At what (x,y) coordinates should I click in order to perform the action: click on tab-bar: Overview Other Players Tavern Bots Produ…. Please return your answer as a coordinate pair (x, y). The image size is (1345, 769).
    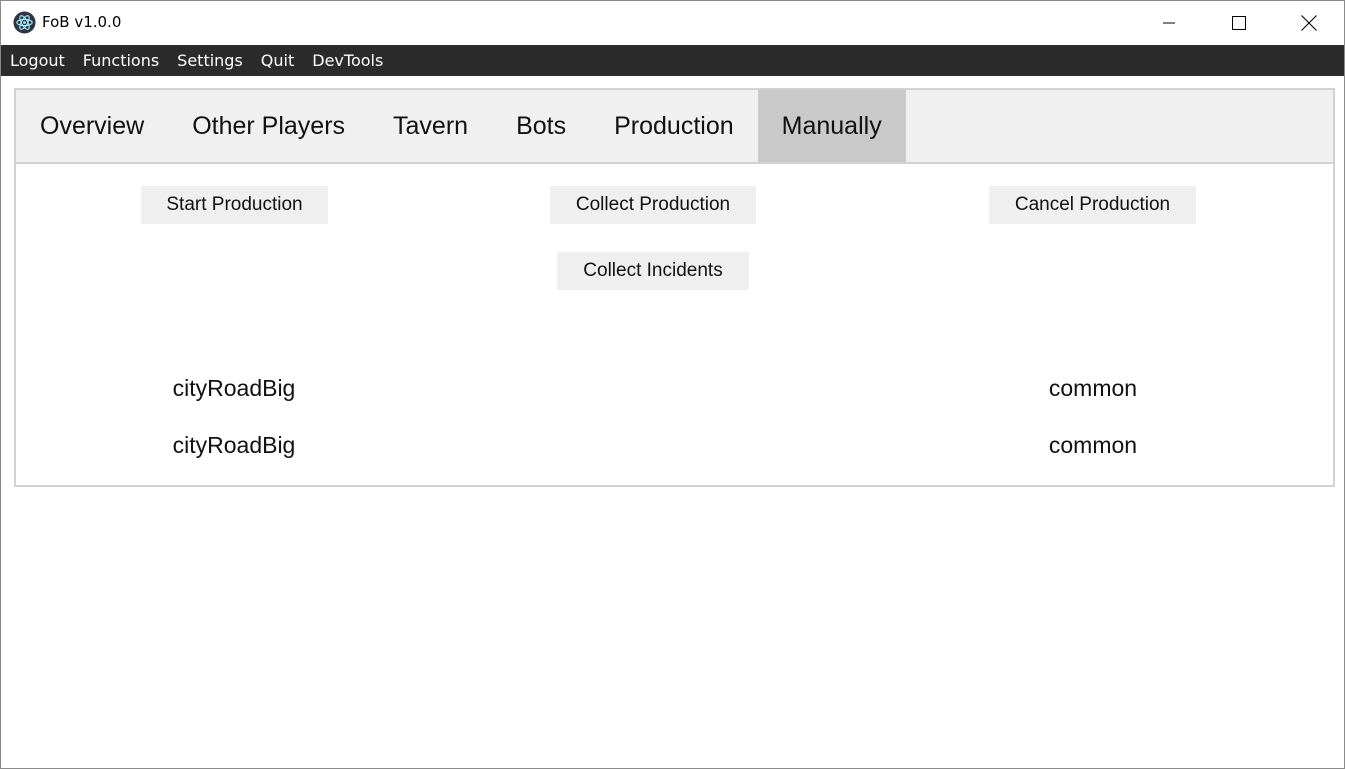
    Looking at the image, I should click on (674, 127).